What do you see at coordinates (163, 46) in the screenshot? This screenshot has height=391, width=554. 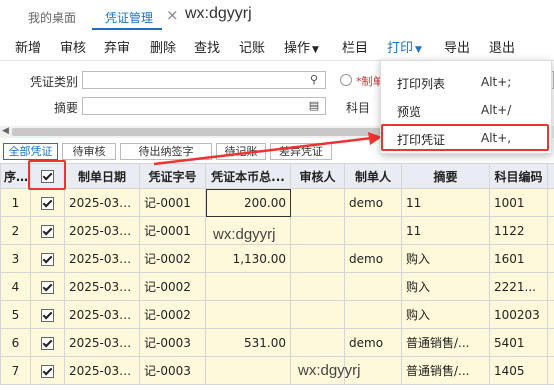 I see `delete-button: 删除` at bounding box center [163, 46].